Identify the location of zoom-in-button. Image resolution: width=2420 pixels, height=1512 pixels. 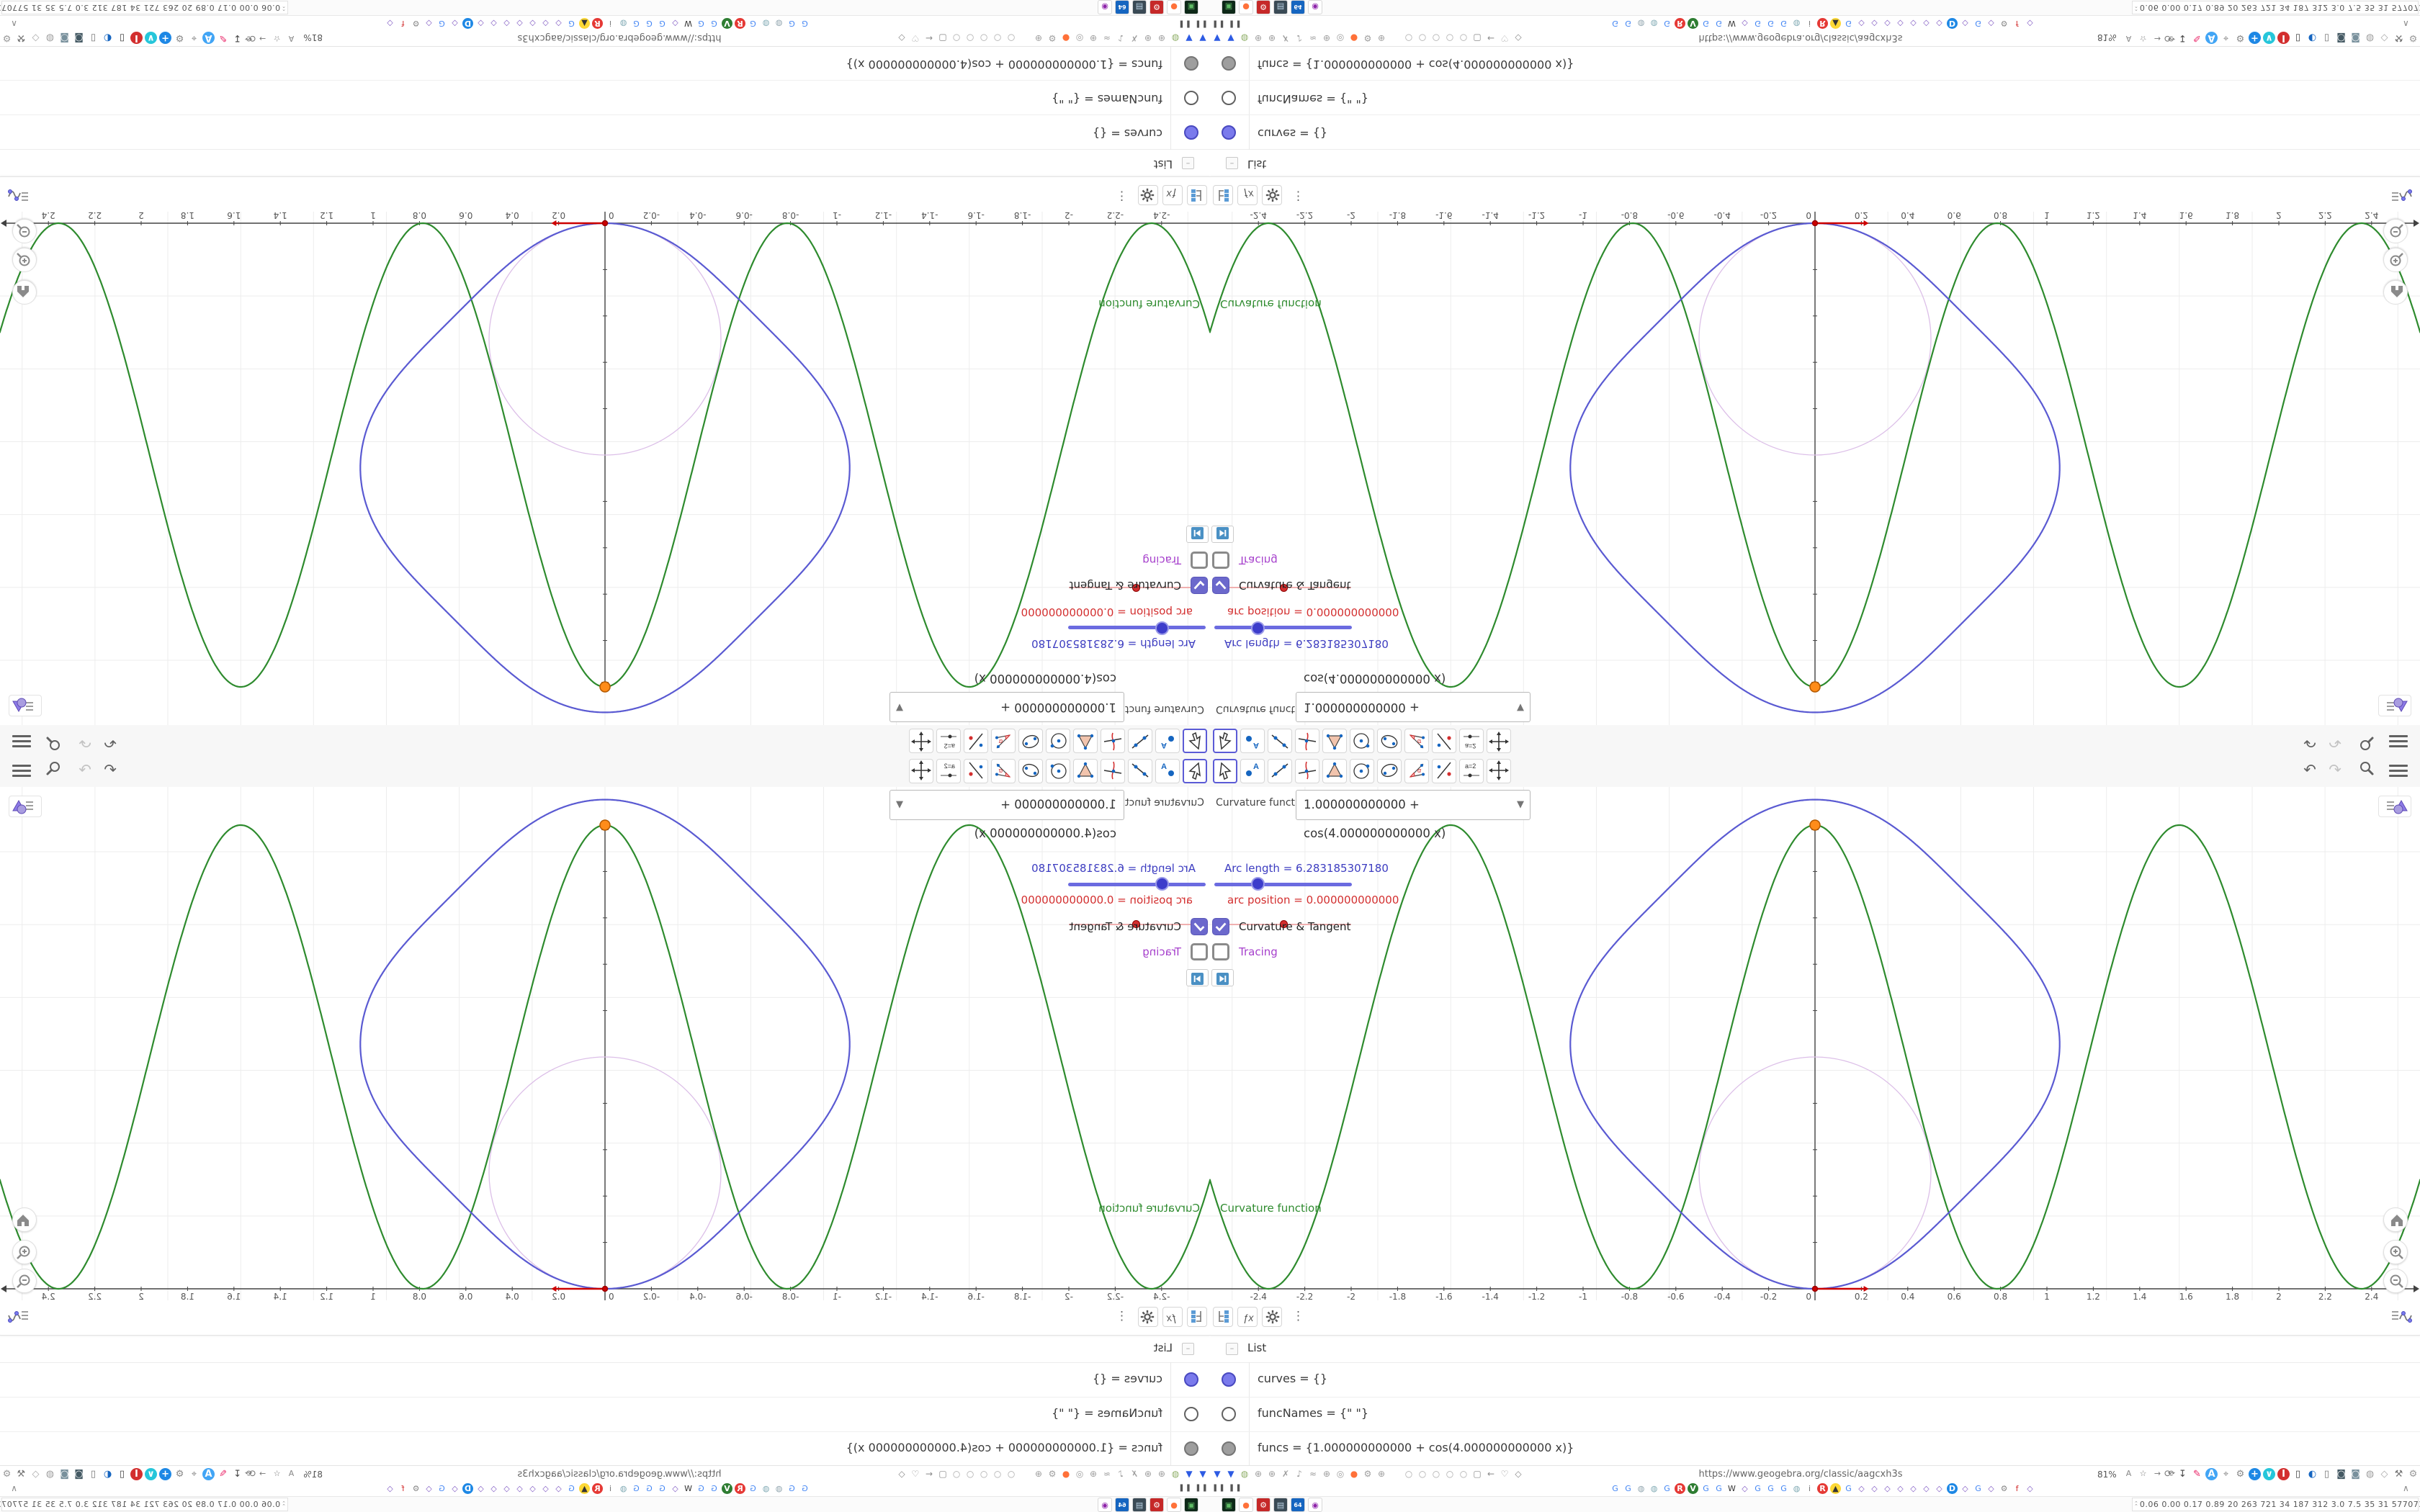
(2395, 260).